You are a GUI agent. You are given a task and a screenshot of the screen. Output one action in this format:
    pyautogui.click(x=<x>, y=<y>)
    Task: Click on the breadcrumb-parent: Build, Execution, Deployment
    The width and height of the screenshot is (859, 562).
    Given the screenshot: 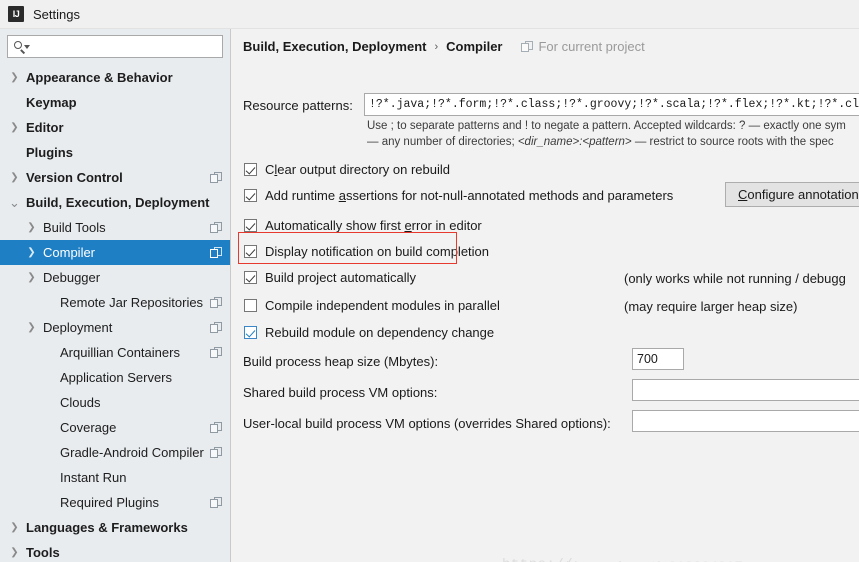 What is the action you would take?
    pyautogui.click(x=334, y=46)
    